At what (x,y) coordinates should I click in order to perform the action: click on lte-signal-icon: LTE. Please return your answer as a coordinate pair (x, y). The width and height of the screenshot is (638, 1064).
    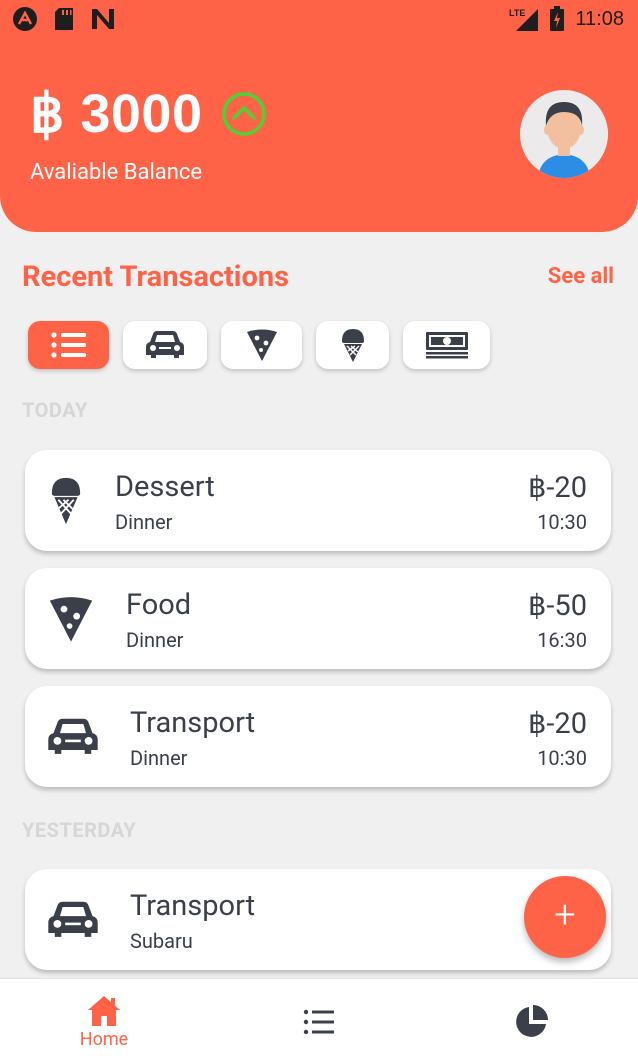
    Looking at the image, I should click on (524, 19).